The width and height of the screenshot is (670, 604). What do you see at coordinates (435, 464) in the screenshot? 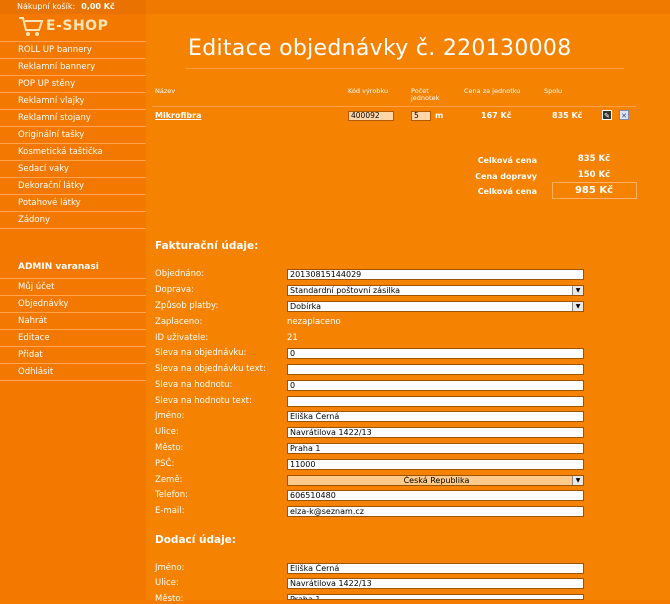
I see `billing-zip-field: 11000` at bounding box center [435, 464].